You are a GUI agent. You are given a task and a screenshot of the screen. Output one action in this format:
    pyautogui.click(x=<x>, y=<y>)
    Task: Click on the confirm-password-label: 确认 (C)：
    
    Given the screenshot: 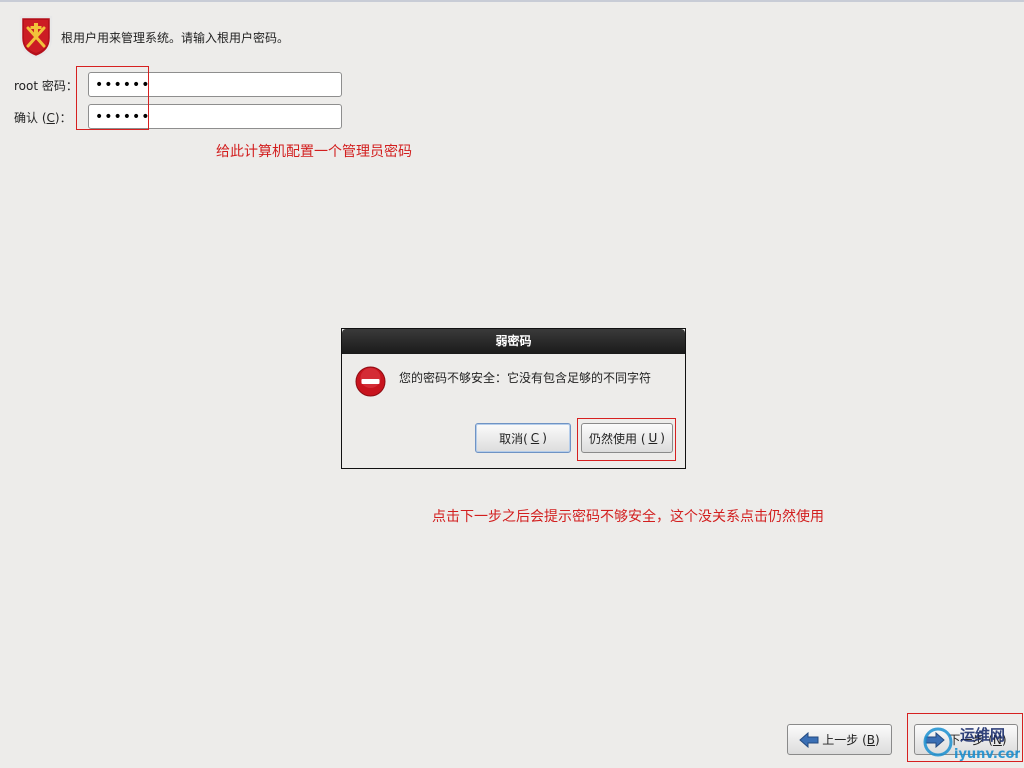 What is the action you would take?
    pyautogui.click(x=43, y=118)
    